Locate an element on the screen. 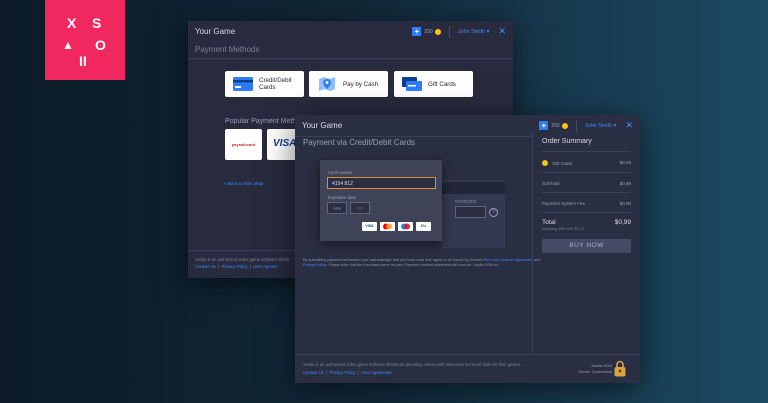  fee-label: Payment System Fee is located at coordinates (564, 203).